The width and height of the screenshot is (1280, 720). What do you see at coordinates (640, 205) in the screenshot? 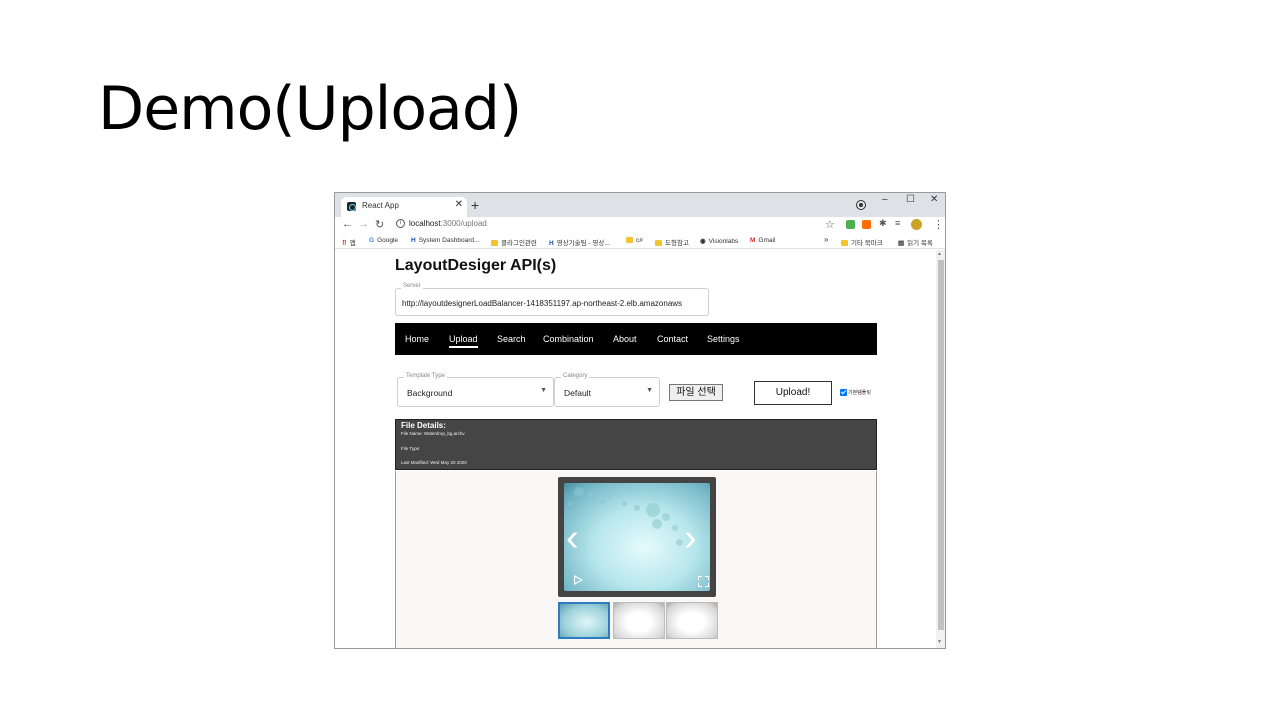
I see `tab-strip: React App ✕ + – ☐ ✕` at bounding box center [640, 205].